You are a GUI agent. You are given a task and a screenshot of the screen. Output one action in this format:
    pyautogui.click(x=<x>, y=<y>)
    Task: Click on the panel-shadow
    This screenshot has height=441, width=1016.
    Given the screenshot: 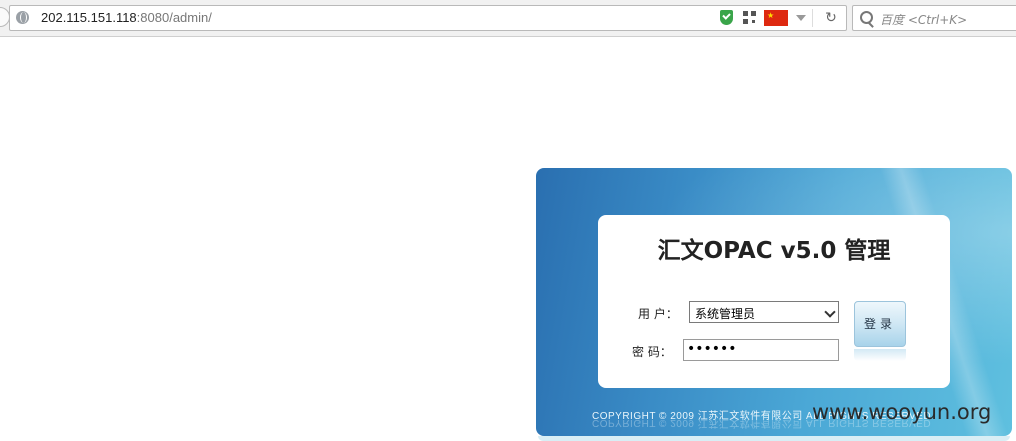 What is the action you would take?
    pyautogui.click(x=774, y=438)
    